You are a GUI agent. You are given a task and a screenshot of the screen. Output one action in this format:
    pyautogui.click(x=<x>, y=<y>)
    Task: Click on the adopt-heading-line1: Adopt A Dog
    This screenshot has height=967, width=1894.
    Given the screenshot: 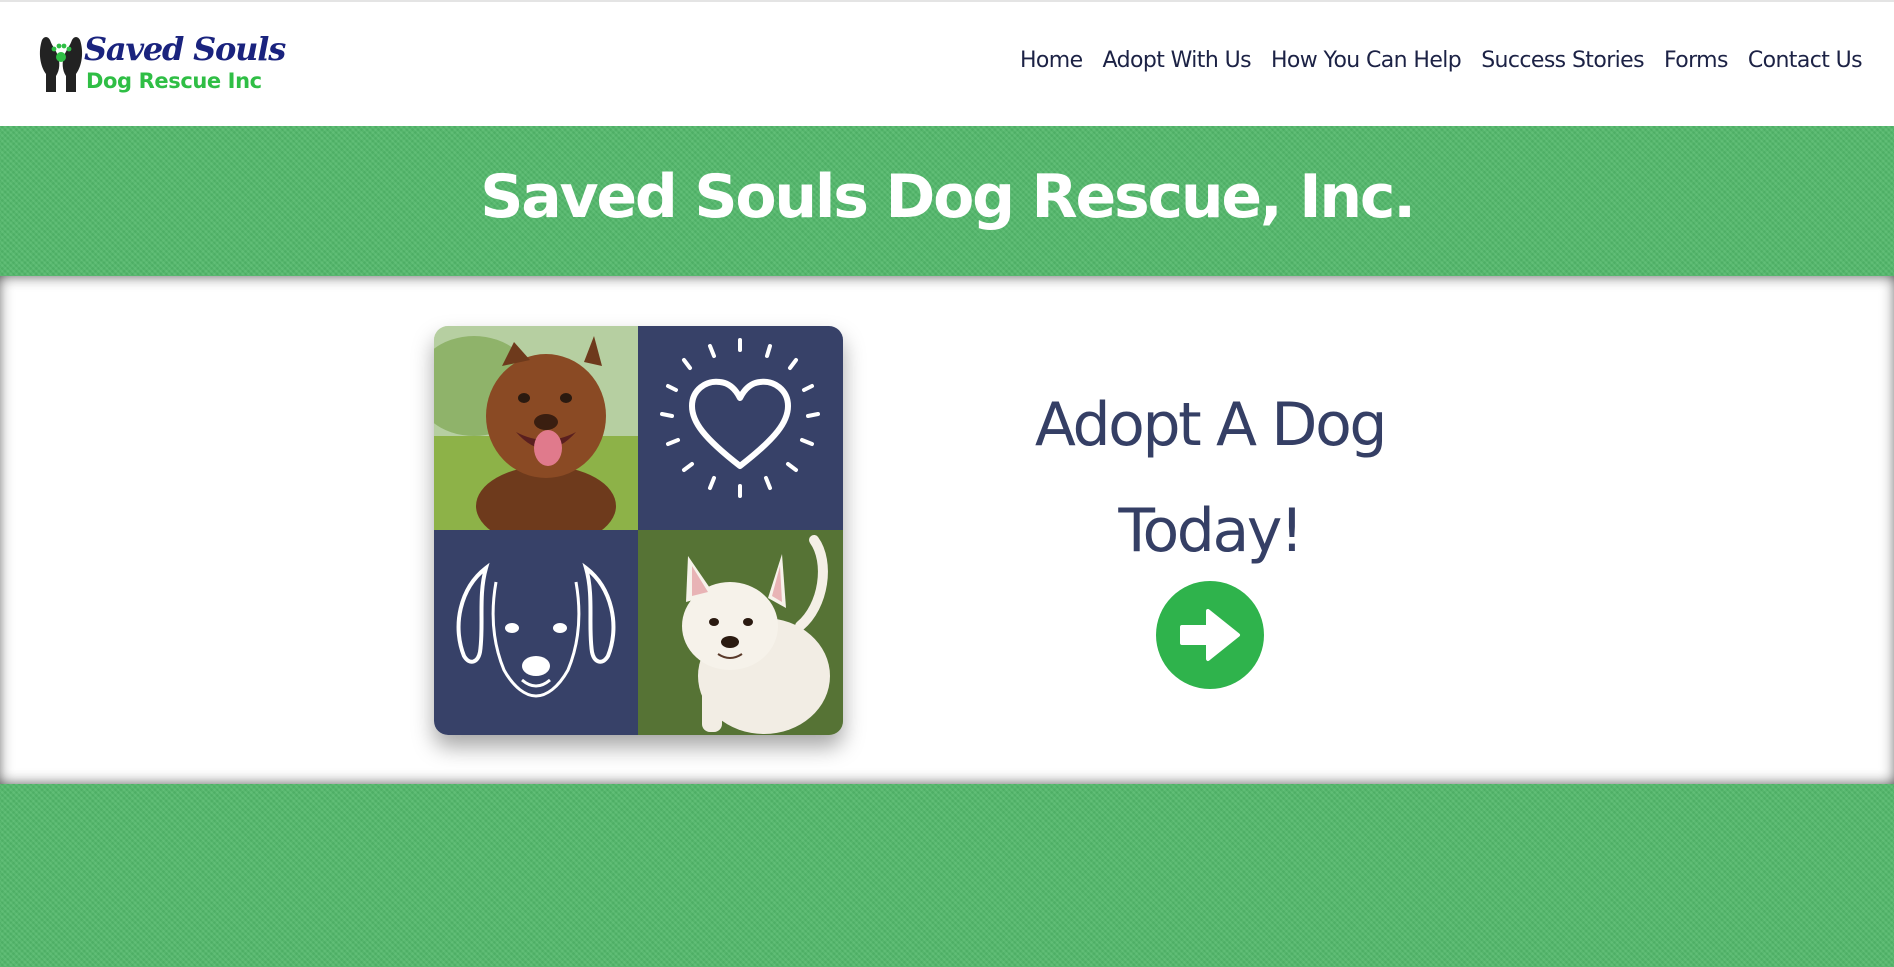 What is the action you would take?
    pyautogui.click(x=1211, y=425)
    